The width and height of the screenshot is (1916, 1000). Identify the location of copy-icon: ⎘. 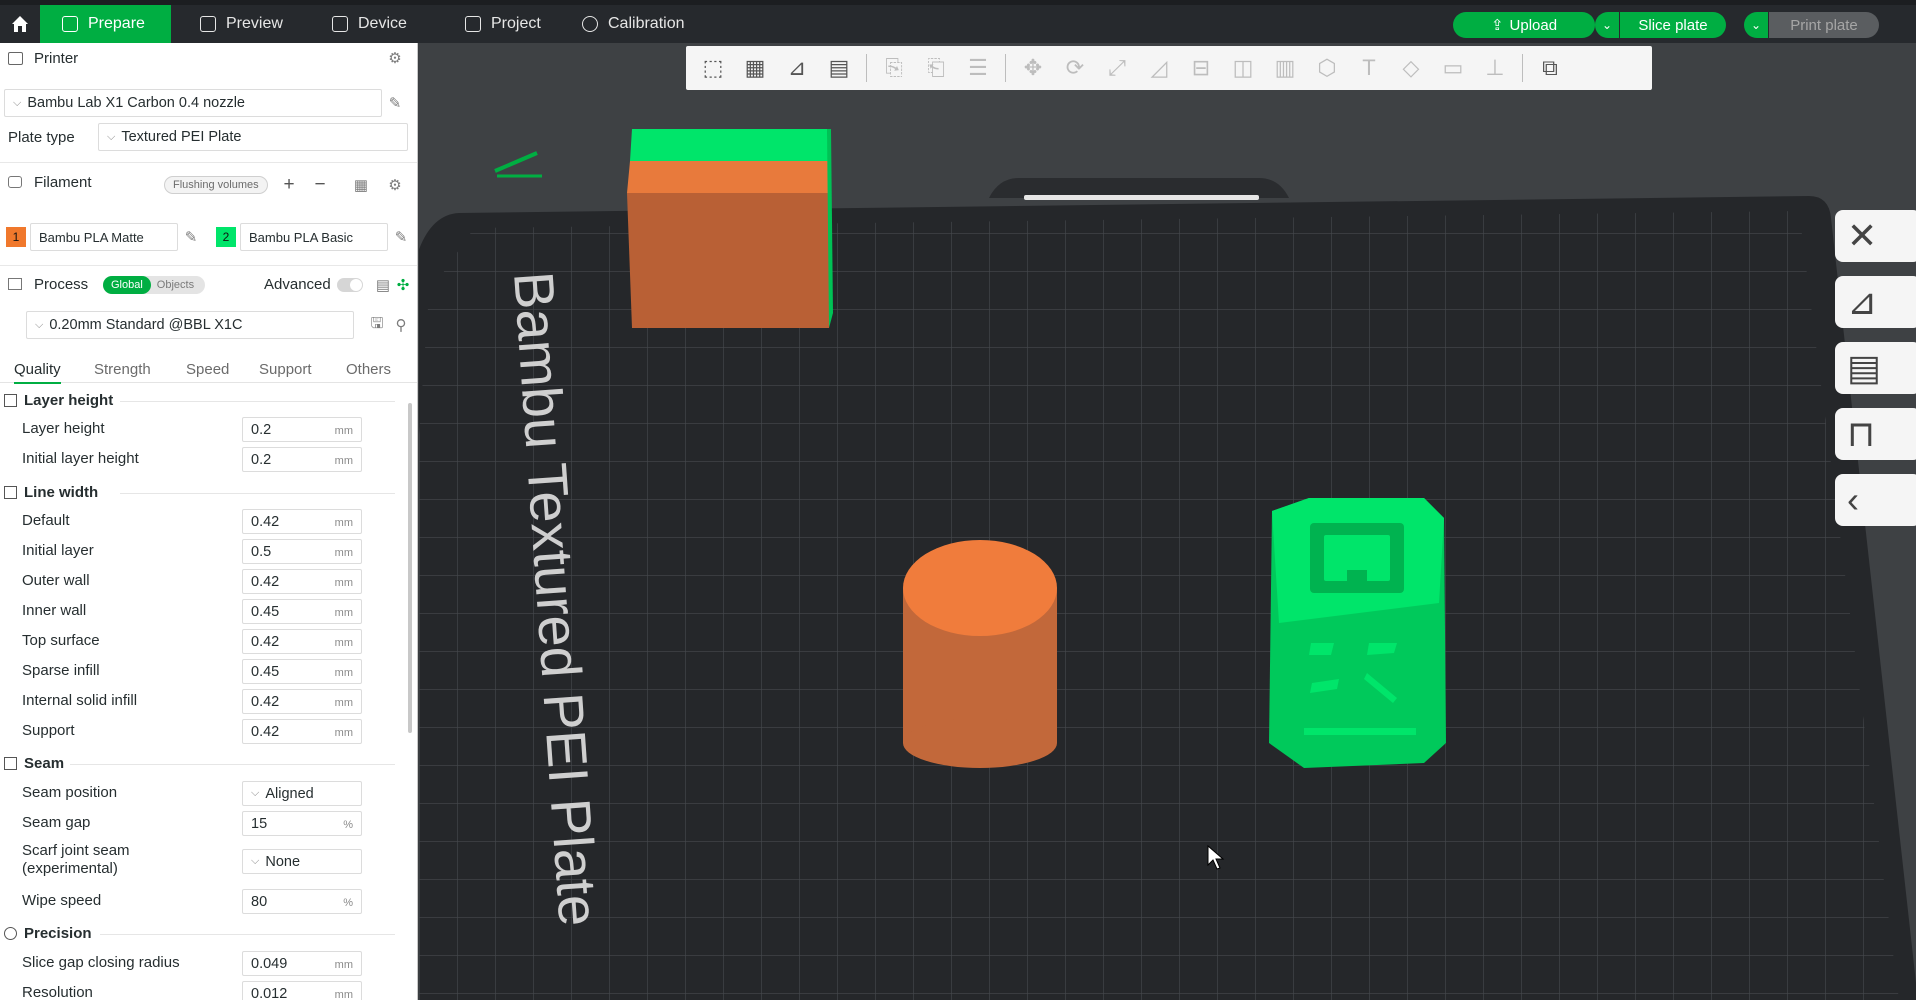
(894, 68).